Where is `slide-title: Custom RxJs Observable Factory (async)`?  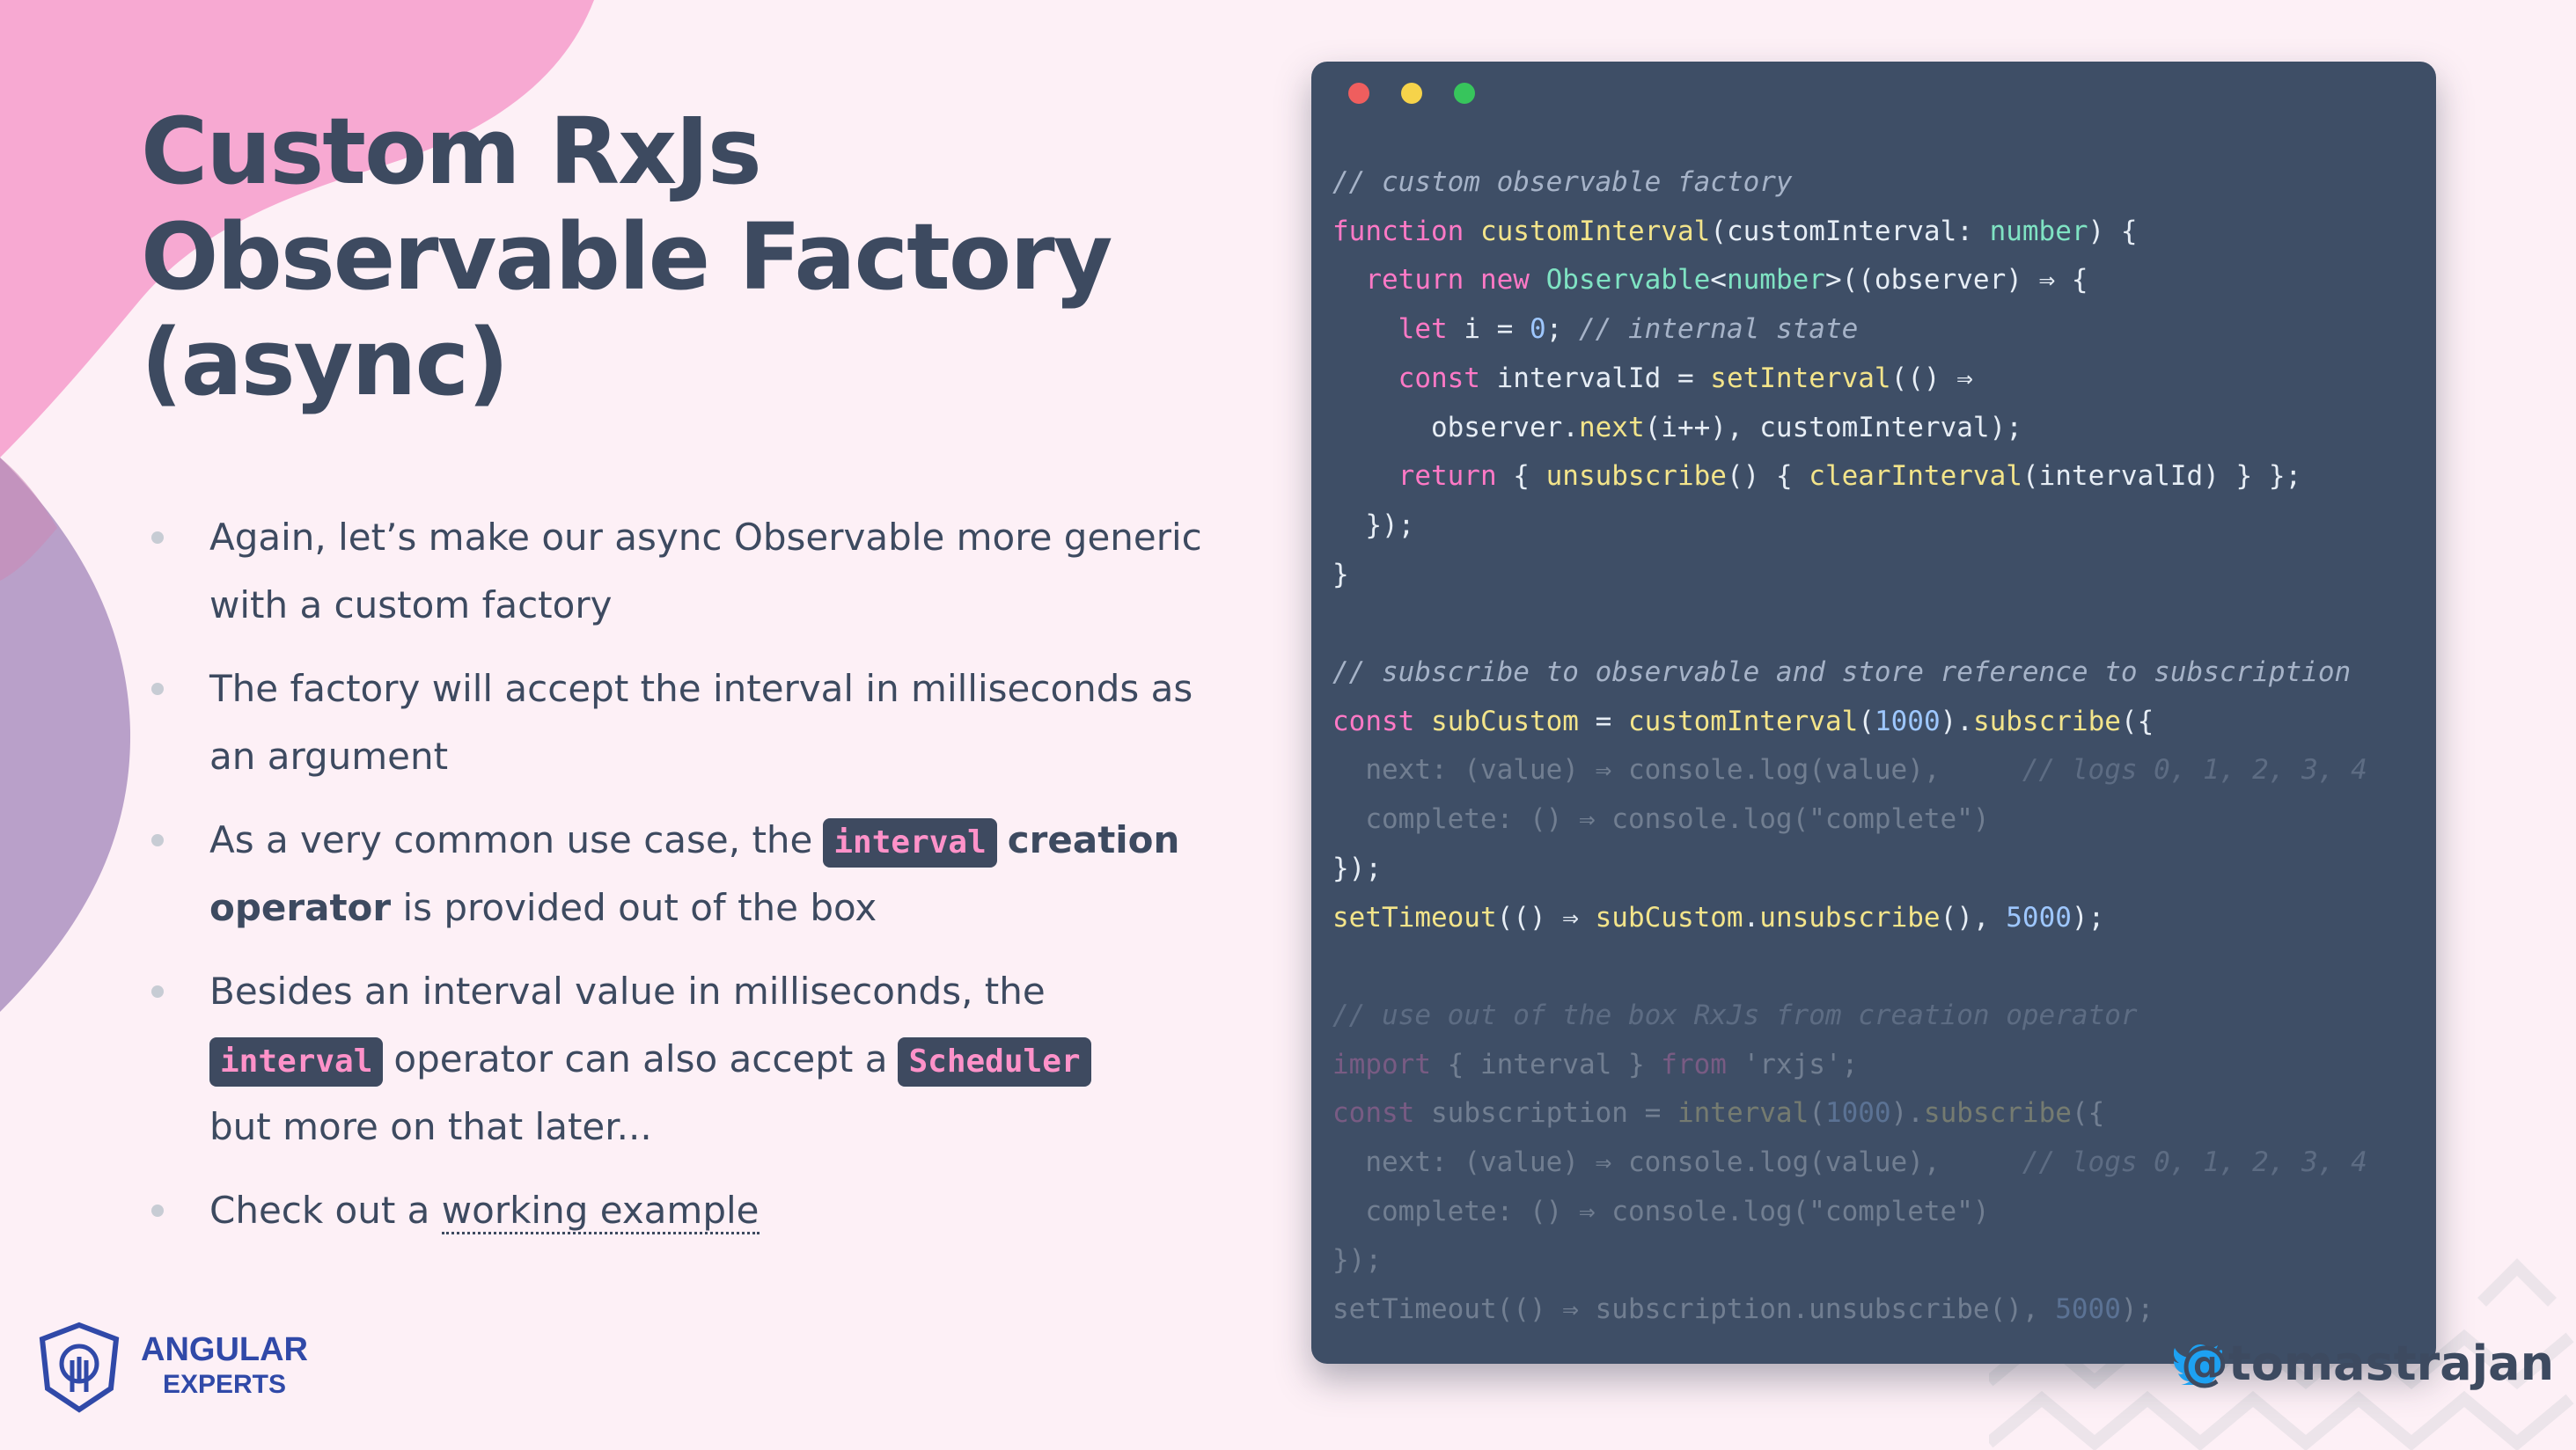
slide-title: Custom RxJs Observable Factory (async) is located at coordinates (686, 257).